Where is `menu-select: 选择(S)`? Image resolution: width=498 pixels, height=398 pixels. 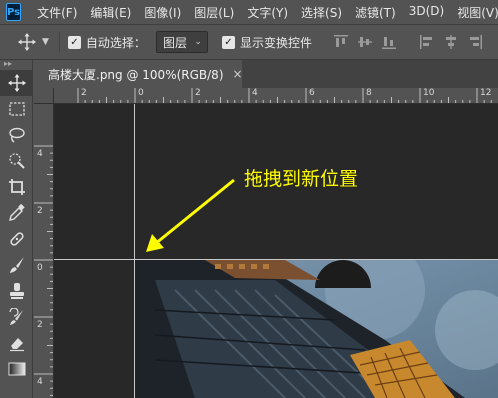 menu-select: 选择(S) is located at coordinates (321, 12).